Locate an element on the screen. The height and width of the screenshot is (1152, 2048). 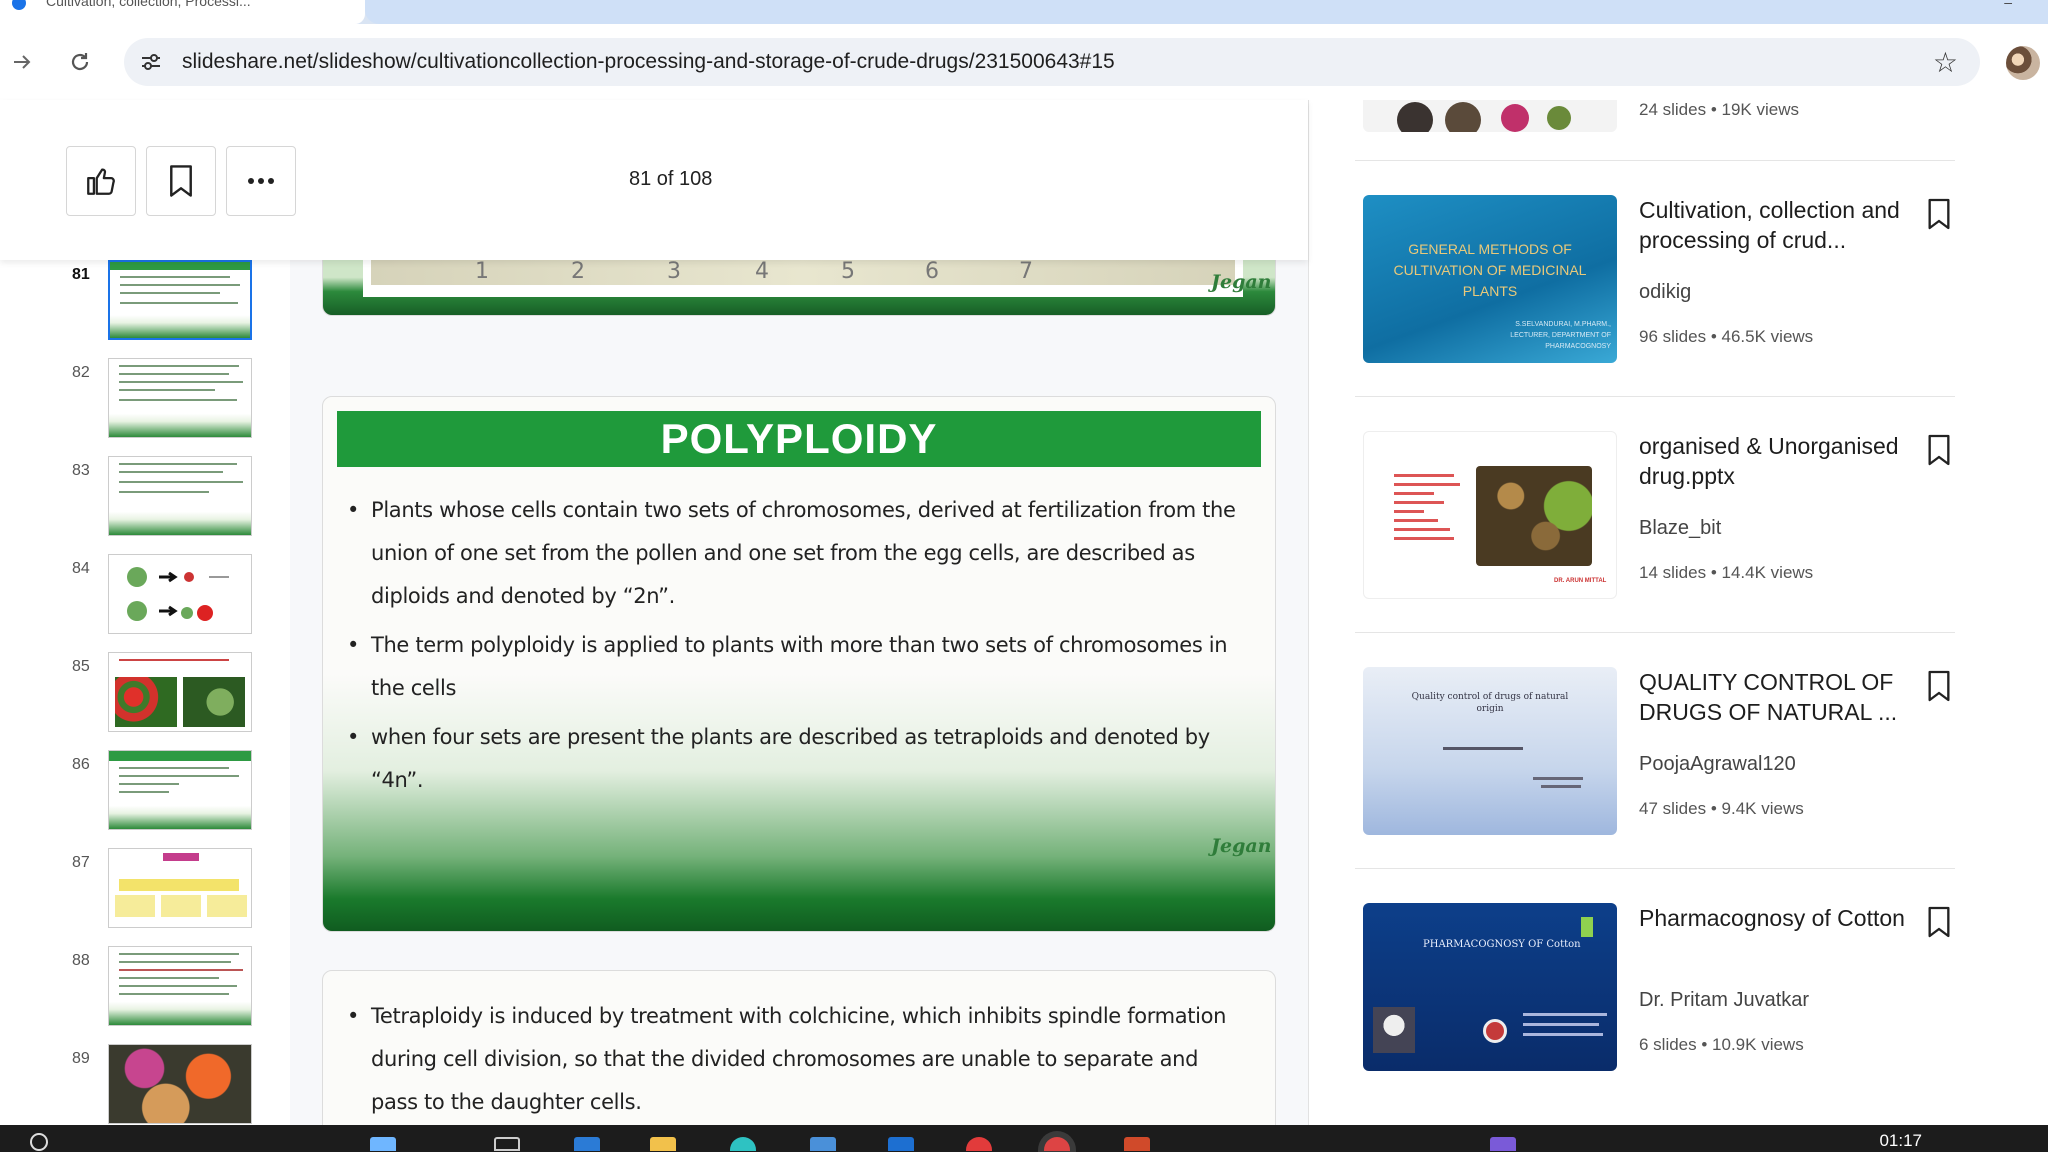
task-view-icon is located at coordinates (507, 1144).